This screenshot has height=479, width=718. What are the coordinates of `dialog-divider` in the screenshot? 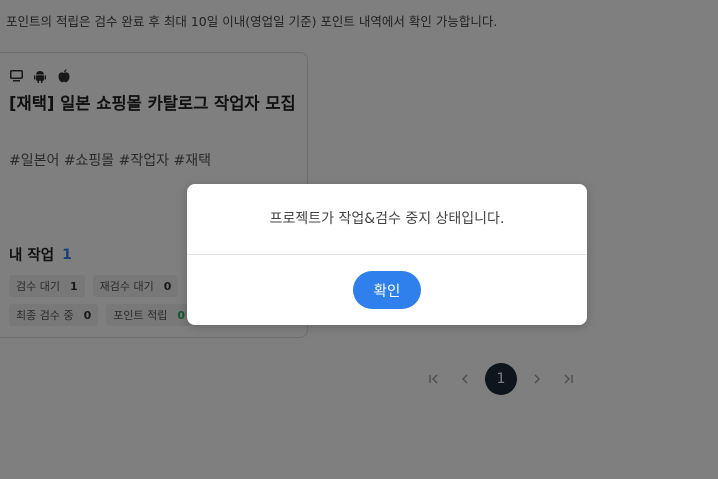 It's located at (387, 254).